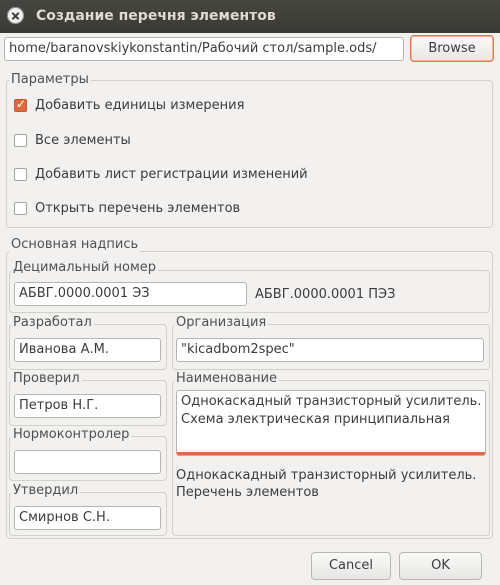 This screenshot has width=500, height=585. I want to click on normcontrol-input, so click(87, 462).